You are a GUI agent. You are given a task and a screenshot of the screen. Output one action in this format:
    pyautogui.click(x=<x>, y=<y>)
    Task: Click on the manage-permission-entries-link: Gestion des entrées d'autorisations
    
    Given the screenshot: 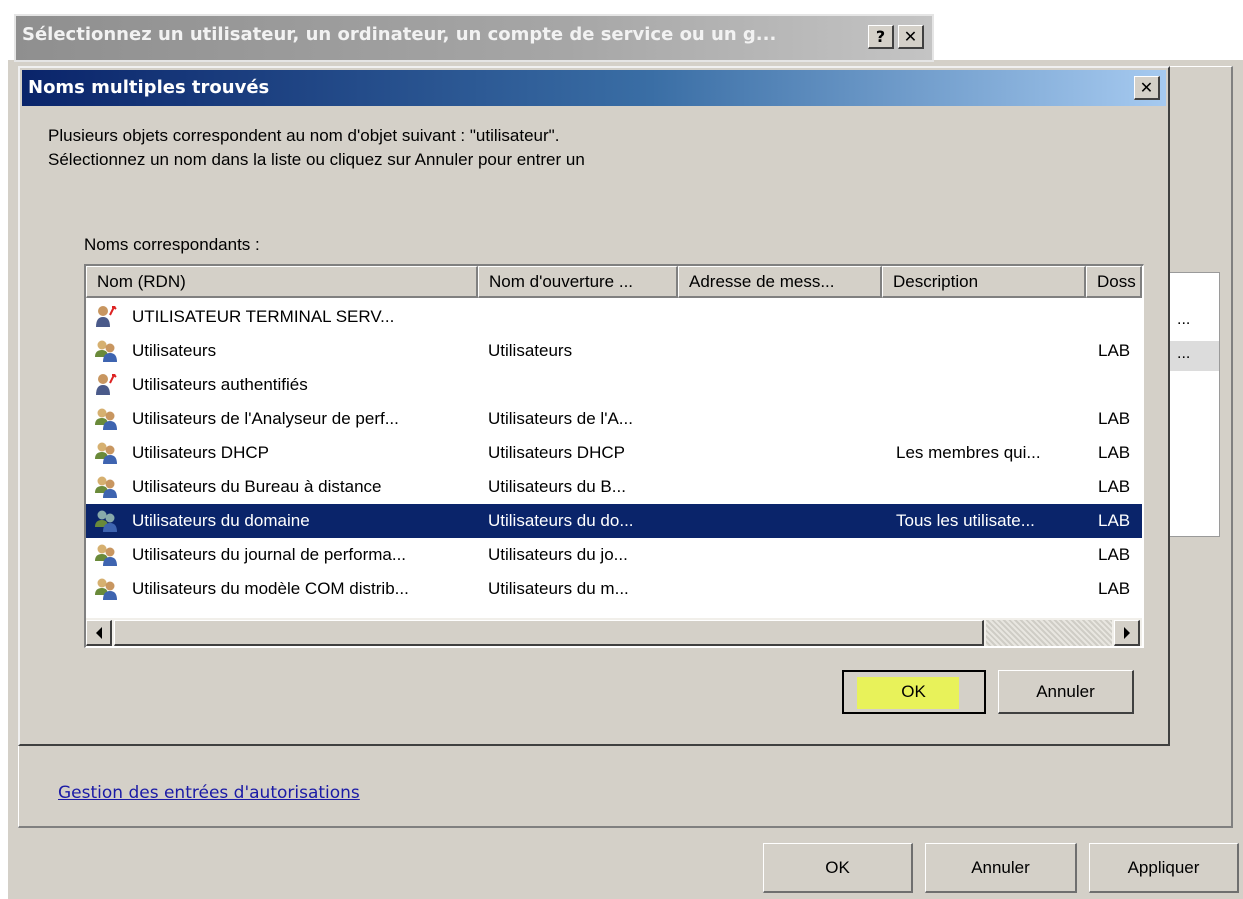 What is the action you would take?
    pyautogui.click(x=209, y=793)
    